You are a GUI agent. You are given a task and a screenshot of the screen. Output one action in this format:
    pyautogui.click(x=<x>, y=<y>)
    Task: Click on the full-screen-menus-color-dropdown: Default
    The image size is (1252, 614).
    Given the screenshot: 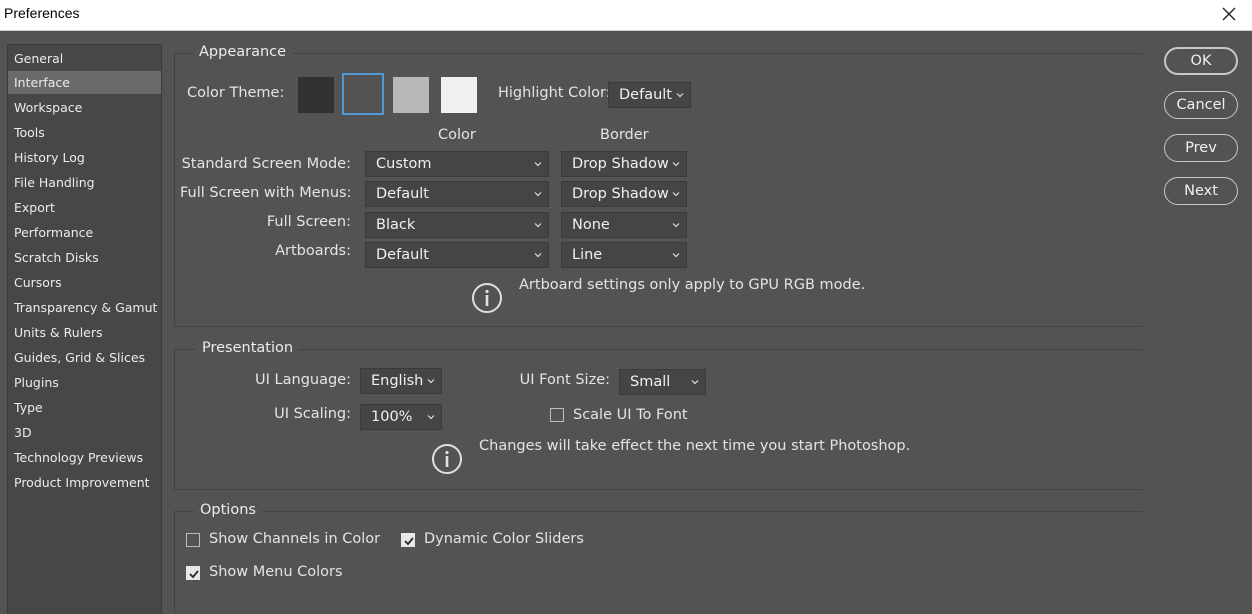 What is the action you would take?
    pyautogui.click(x=457, y=194)
    